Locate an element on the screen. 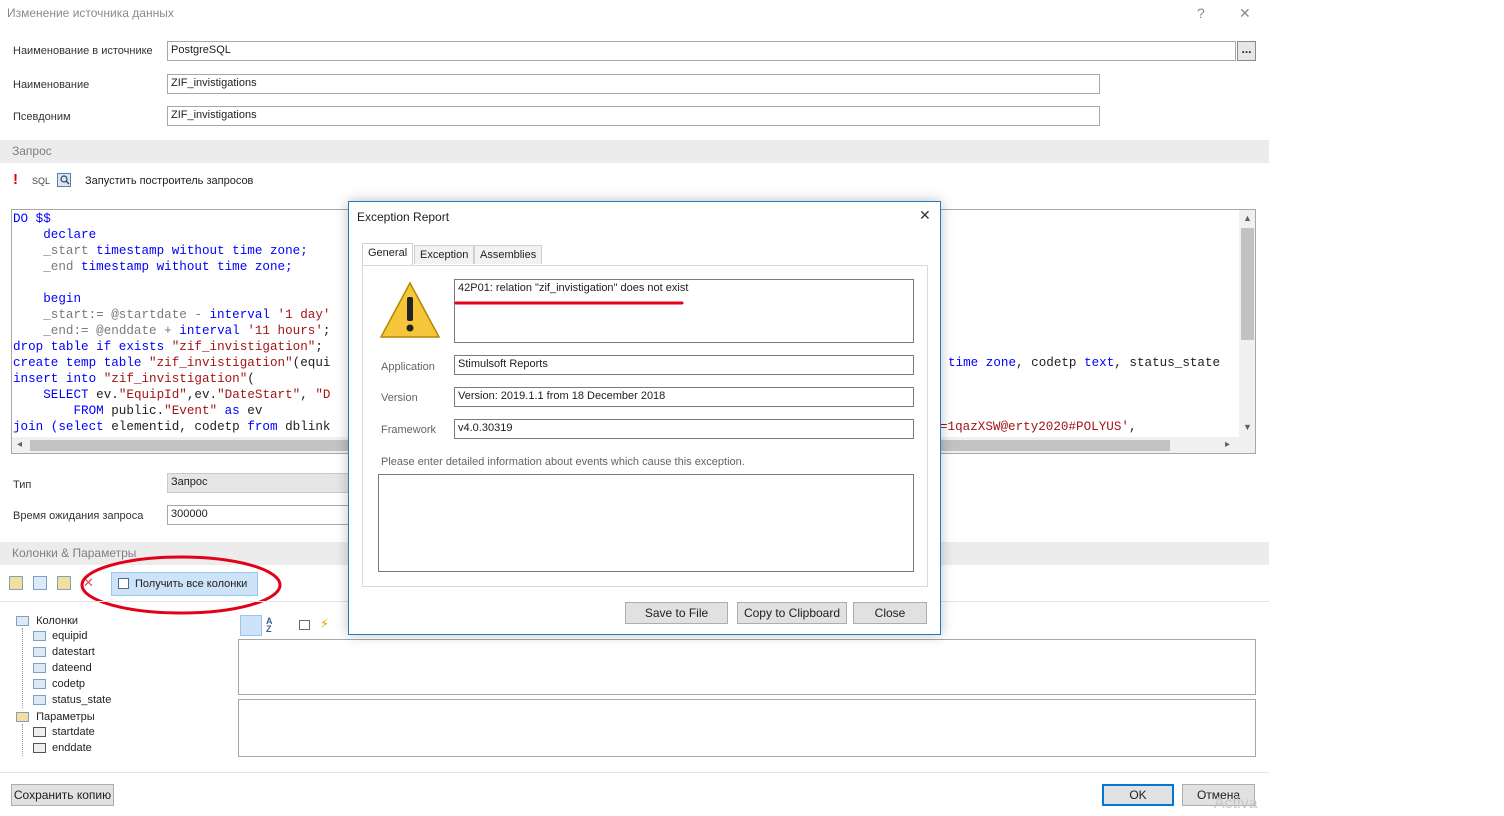 This screenshot has width=1504, height=816. timeout-input: 300000 is located at coordinates (258, 515).